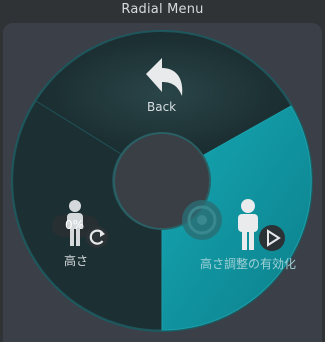 This screenshot has width=325, height=342. I want to click on target-icon, so click(202, 220).